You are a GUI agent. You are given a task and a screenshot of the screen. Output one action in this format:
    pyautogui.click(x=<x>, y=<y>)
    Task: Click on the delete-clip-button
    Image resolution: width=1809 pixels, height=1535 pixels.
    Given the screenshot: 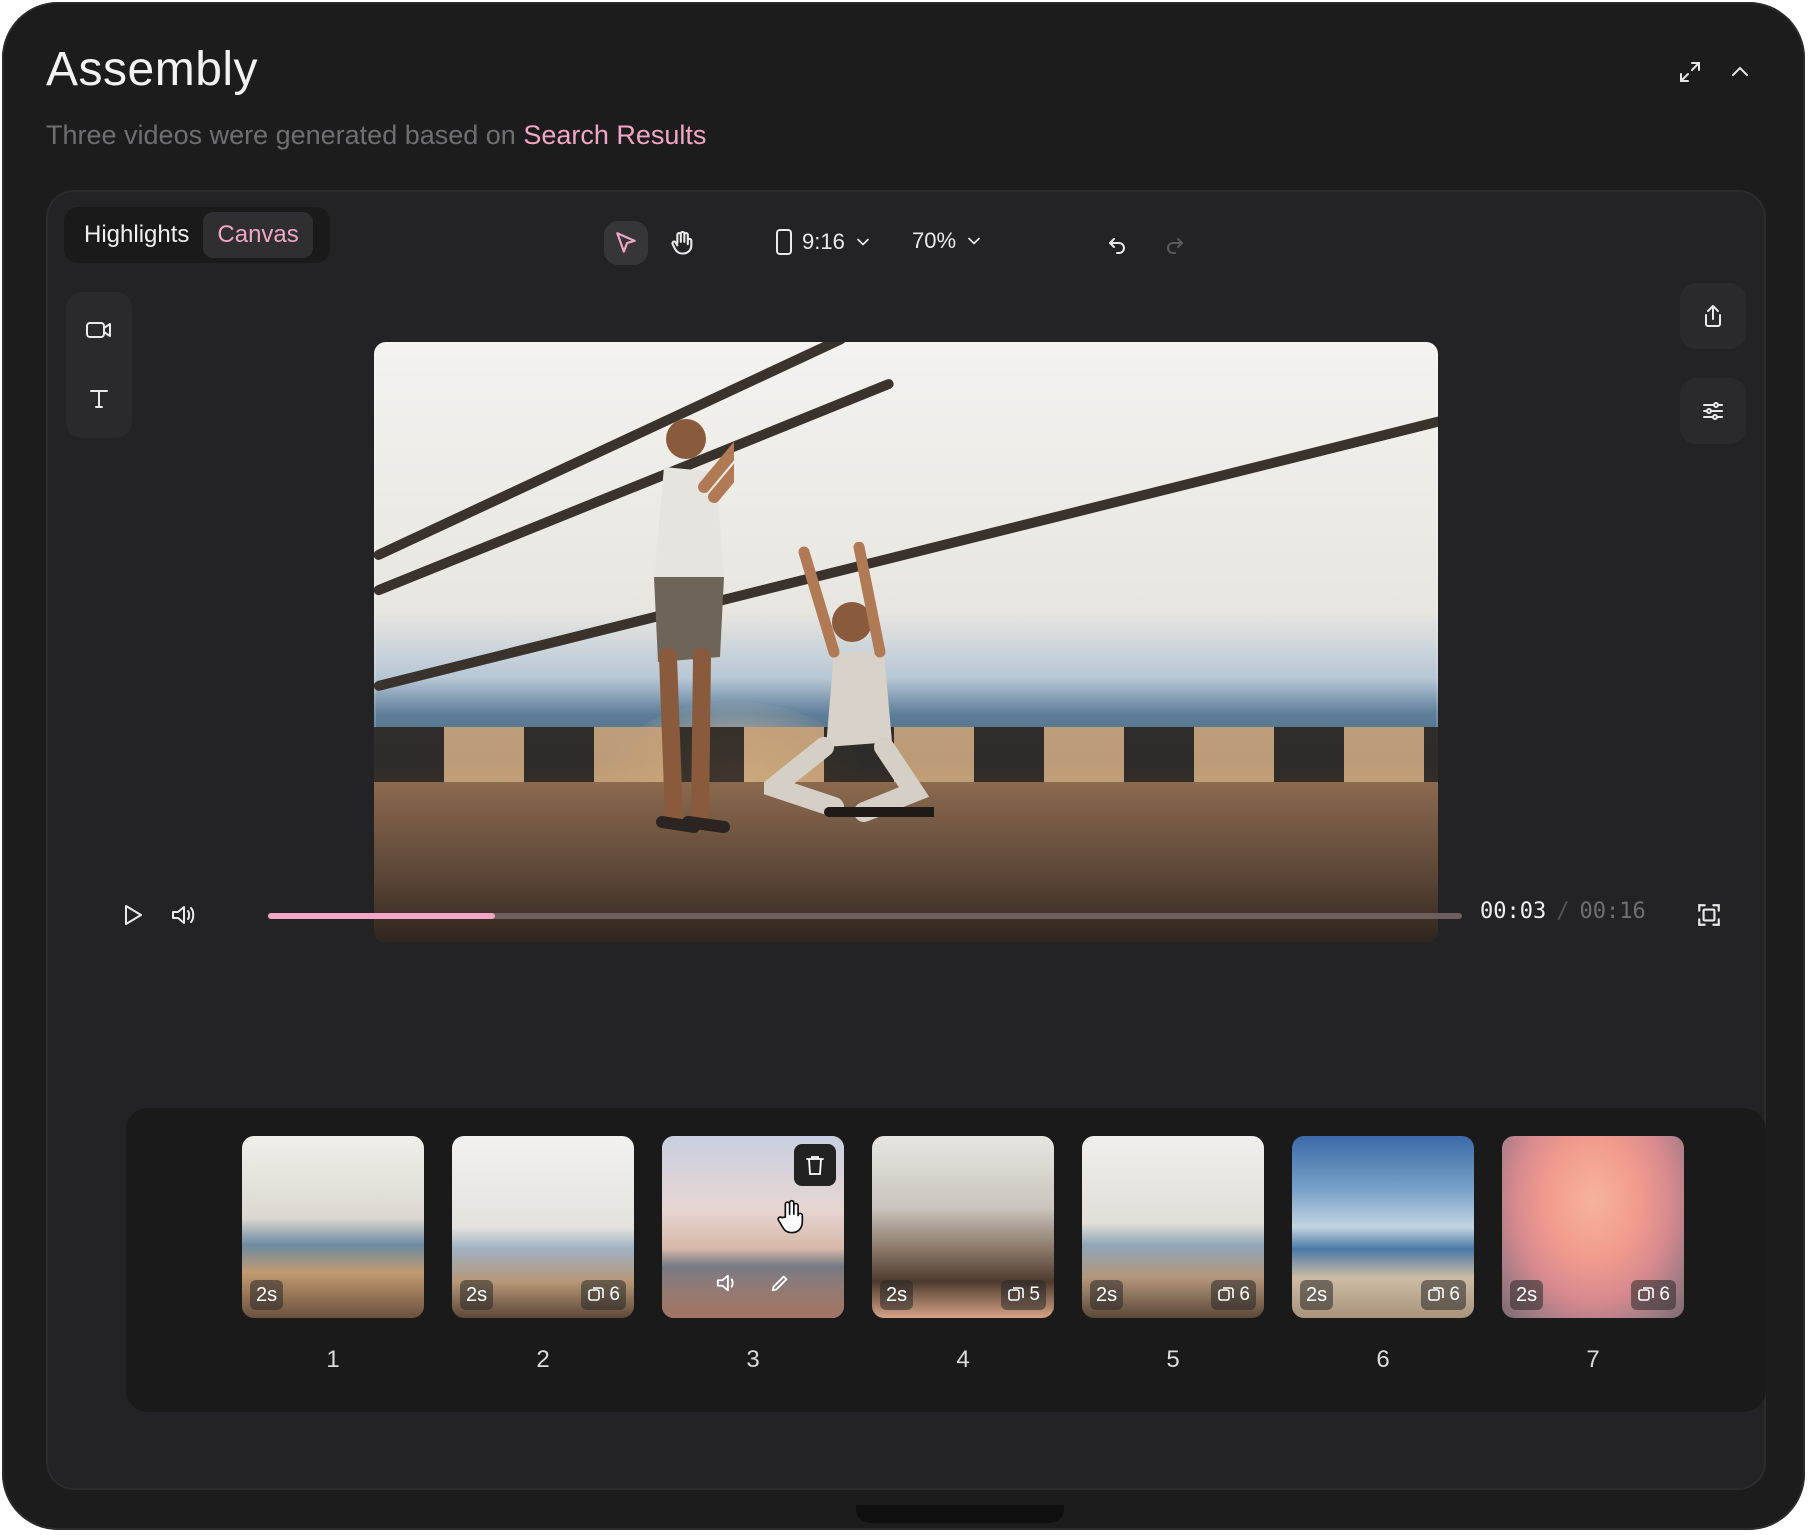 What is the action you would take?
    pyautogui.click(x=815, y=1165)
    